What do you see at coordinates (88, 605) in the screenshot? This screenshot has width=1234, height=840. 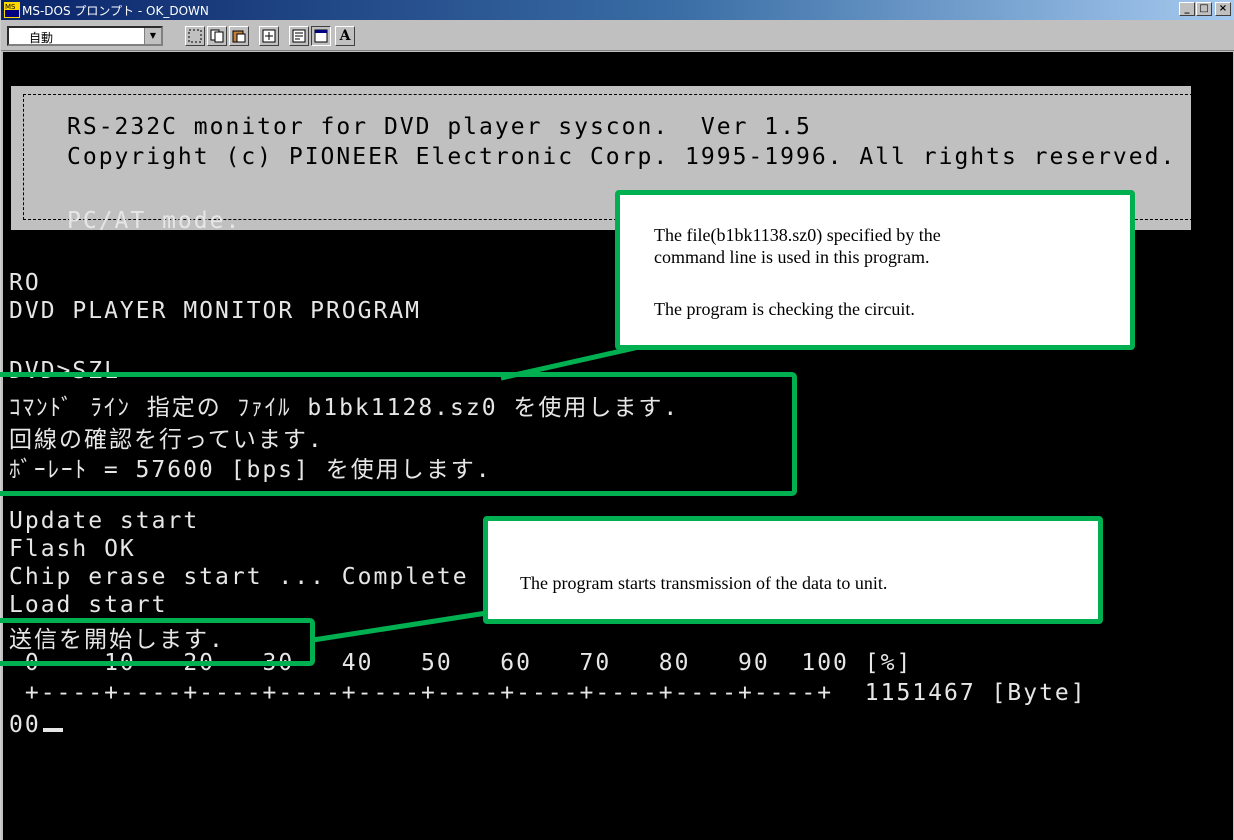 I see `load-line: Load start` at bounding box center [88, 605].